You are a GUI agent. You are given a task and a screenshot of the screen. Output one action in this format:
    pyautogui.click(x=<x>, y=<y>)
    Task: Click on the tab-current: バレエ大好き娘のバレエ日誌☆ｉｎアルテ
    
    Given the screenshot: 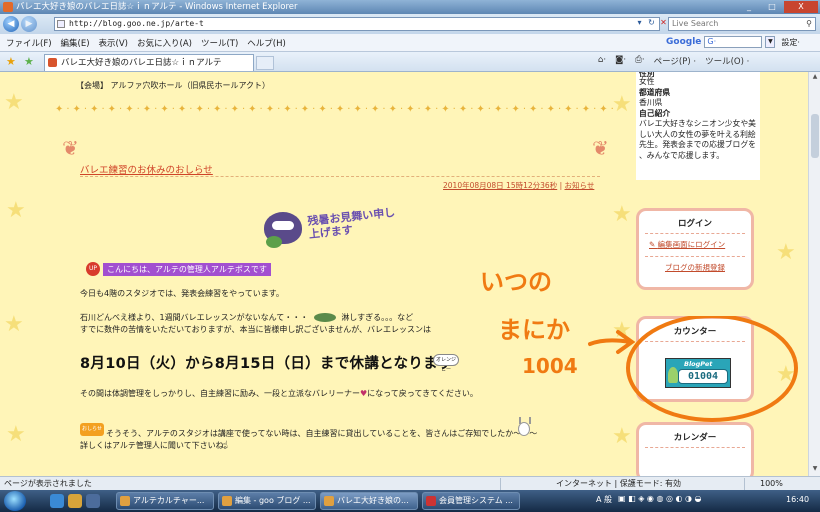 What is the action you would take?
    pyautogui.click(x=149, y=62)
    